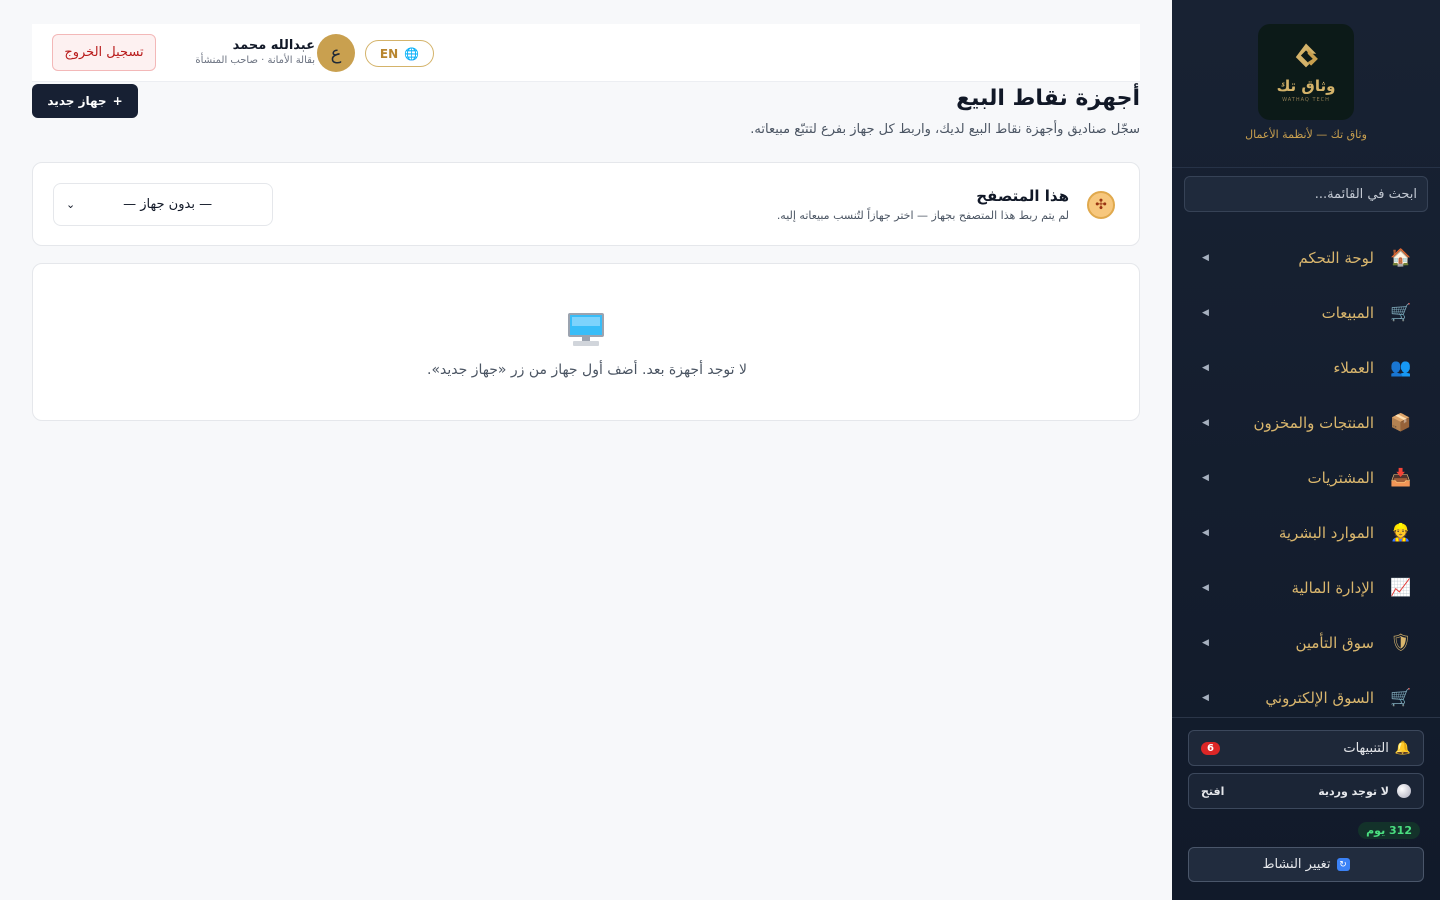  Describe the element at coordinates (168, 204) in the screenshot. I see `device-select-value: — بدون جهاز —` at that location.